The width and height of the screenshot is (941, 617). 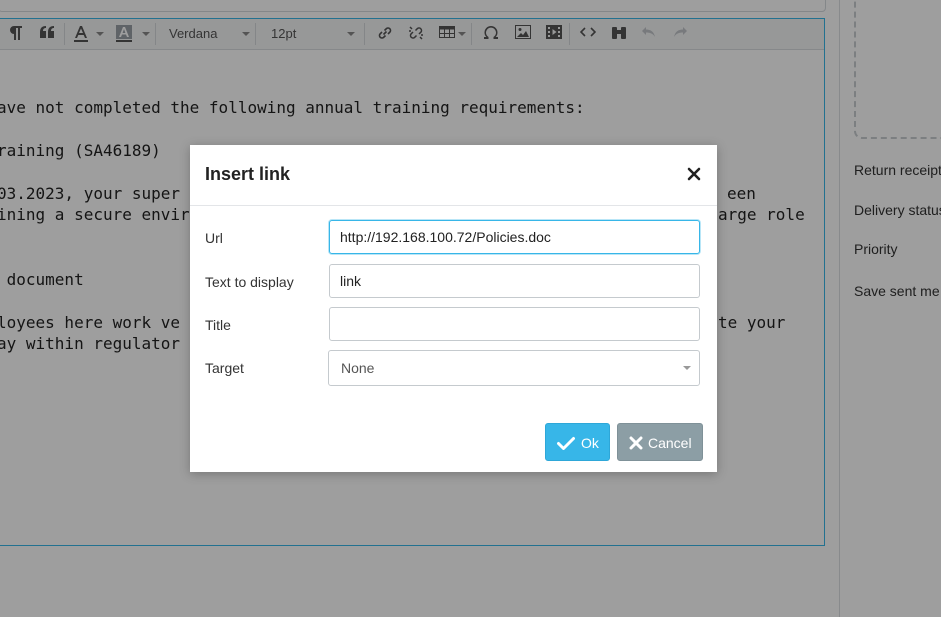 What do you see at coordinates (577, 442) in the screenshot?
I see `ok-button: Ok` at bounding box center [577, 442].